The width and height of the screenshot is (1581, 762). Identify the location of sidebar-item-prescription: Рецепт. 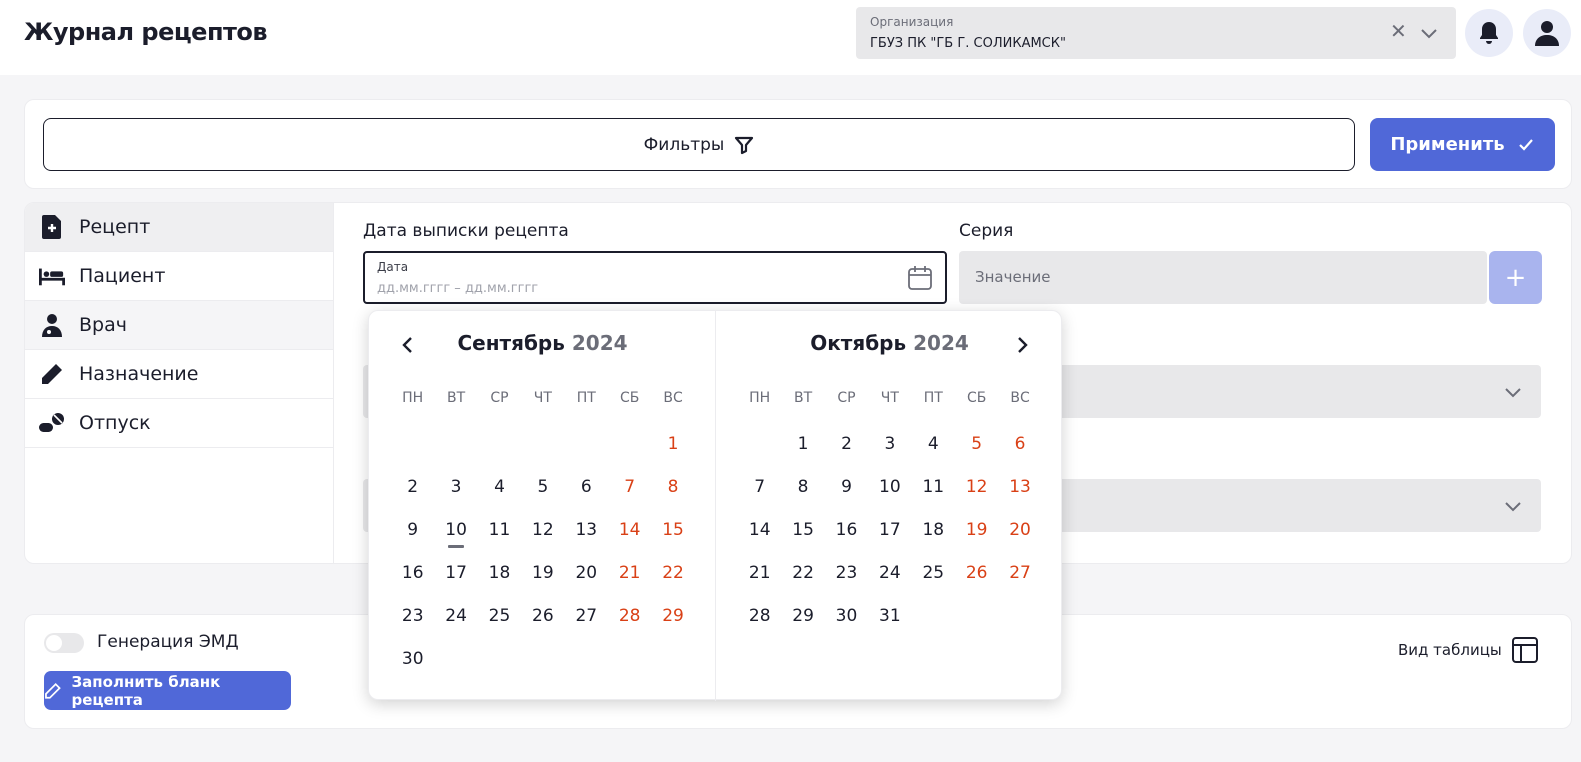
(179, 227).